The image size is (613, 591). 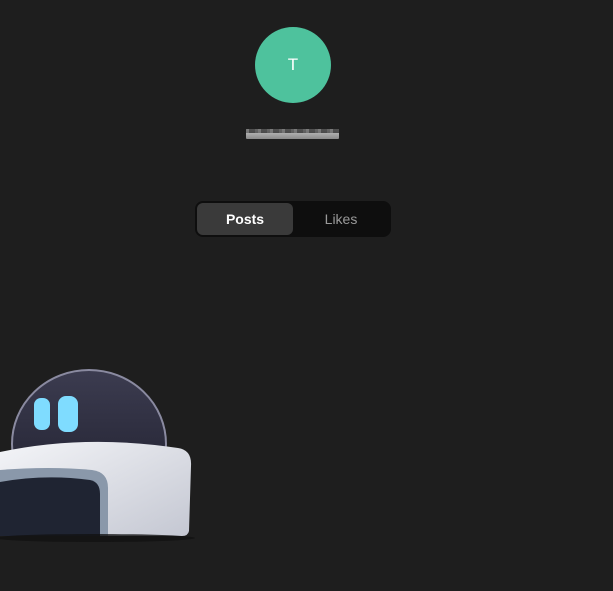 I want to click on profile-tabs: Posts Likes, so click(x=293, y=219).